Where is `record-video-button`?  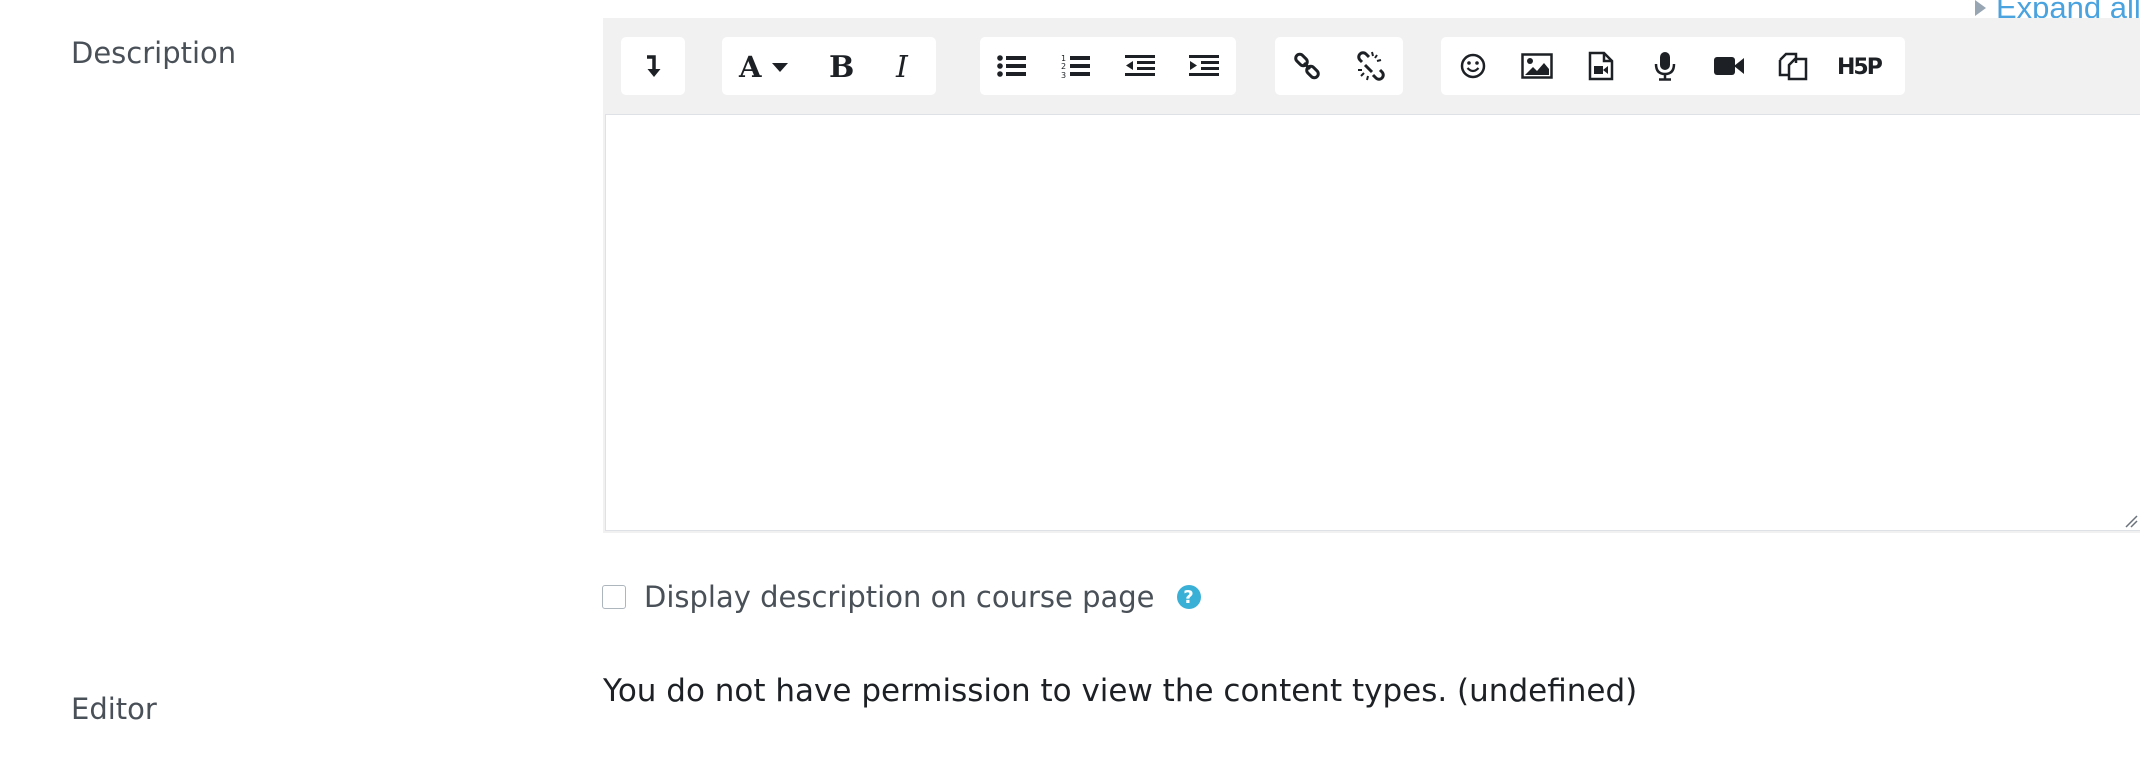
record-video-button is located at coordinates (1729, 66).